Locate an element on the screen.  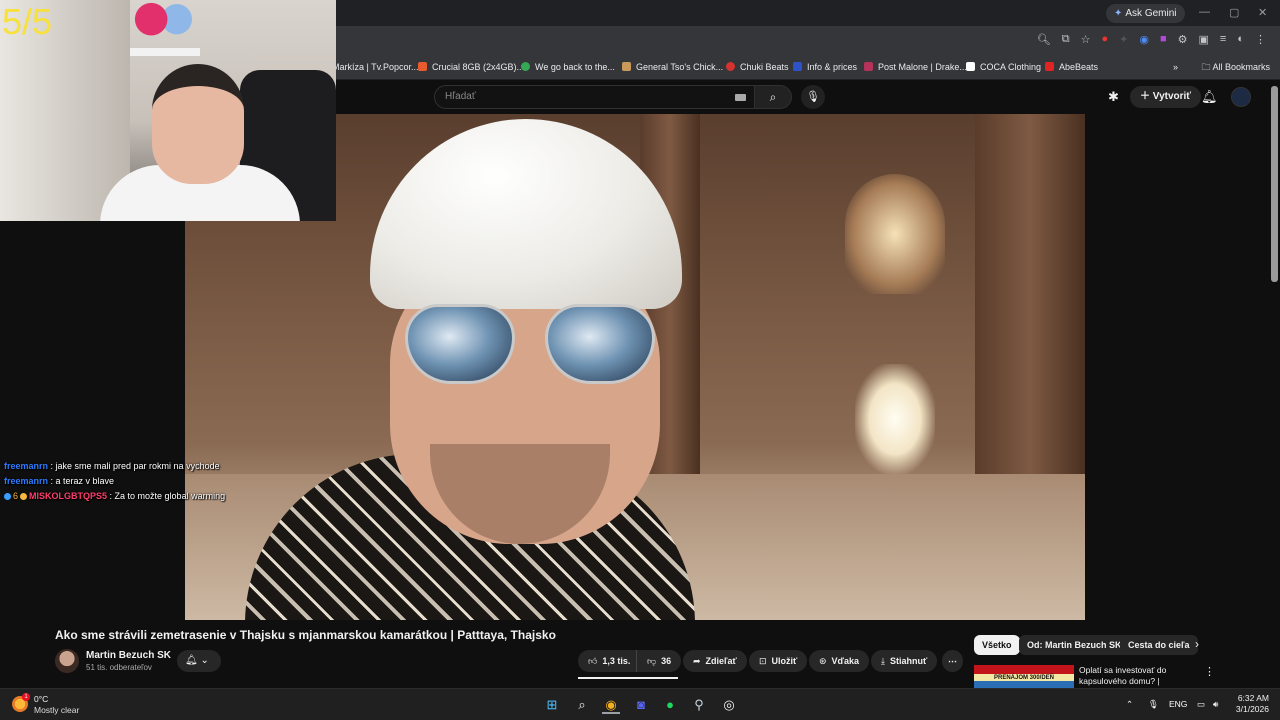
thanks-heart-icon: ⊛ is located at coordinates (823, 661).